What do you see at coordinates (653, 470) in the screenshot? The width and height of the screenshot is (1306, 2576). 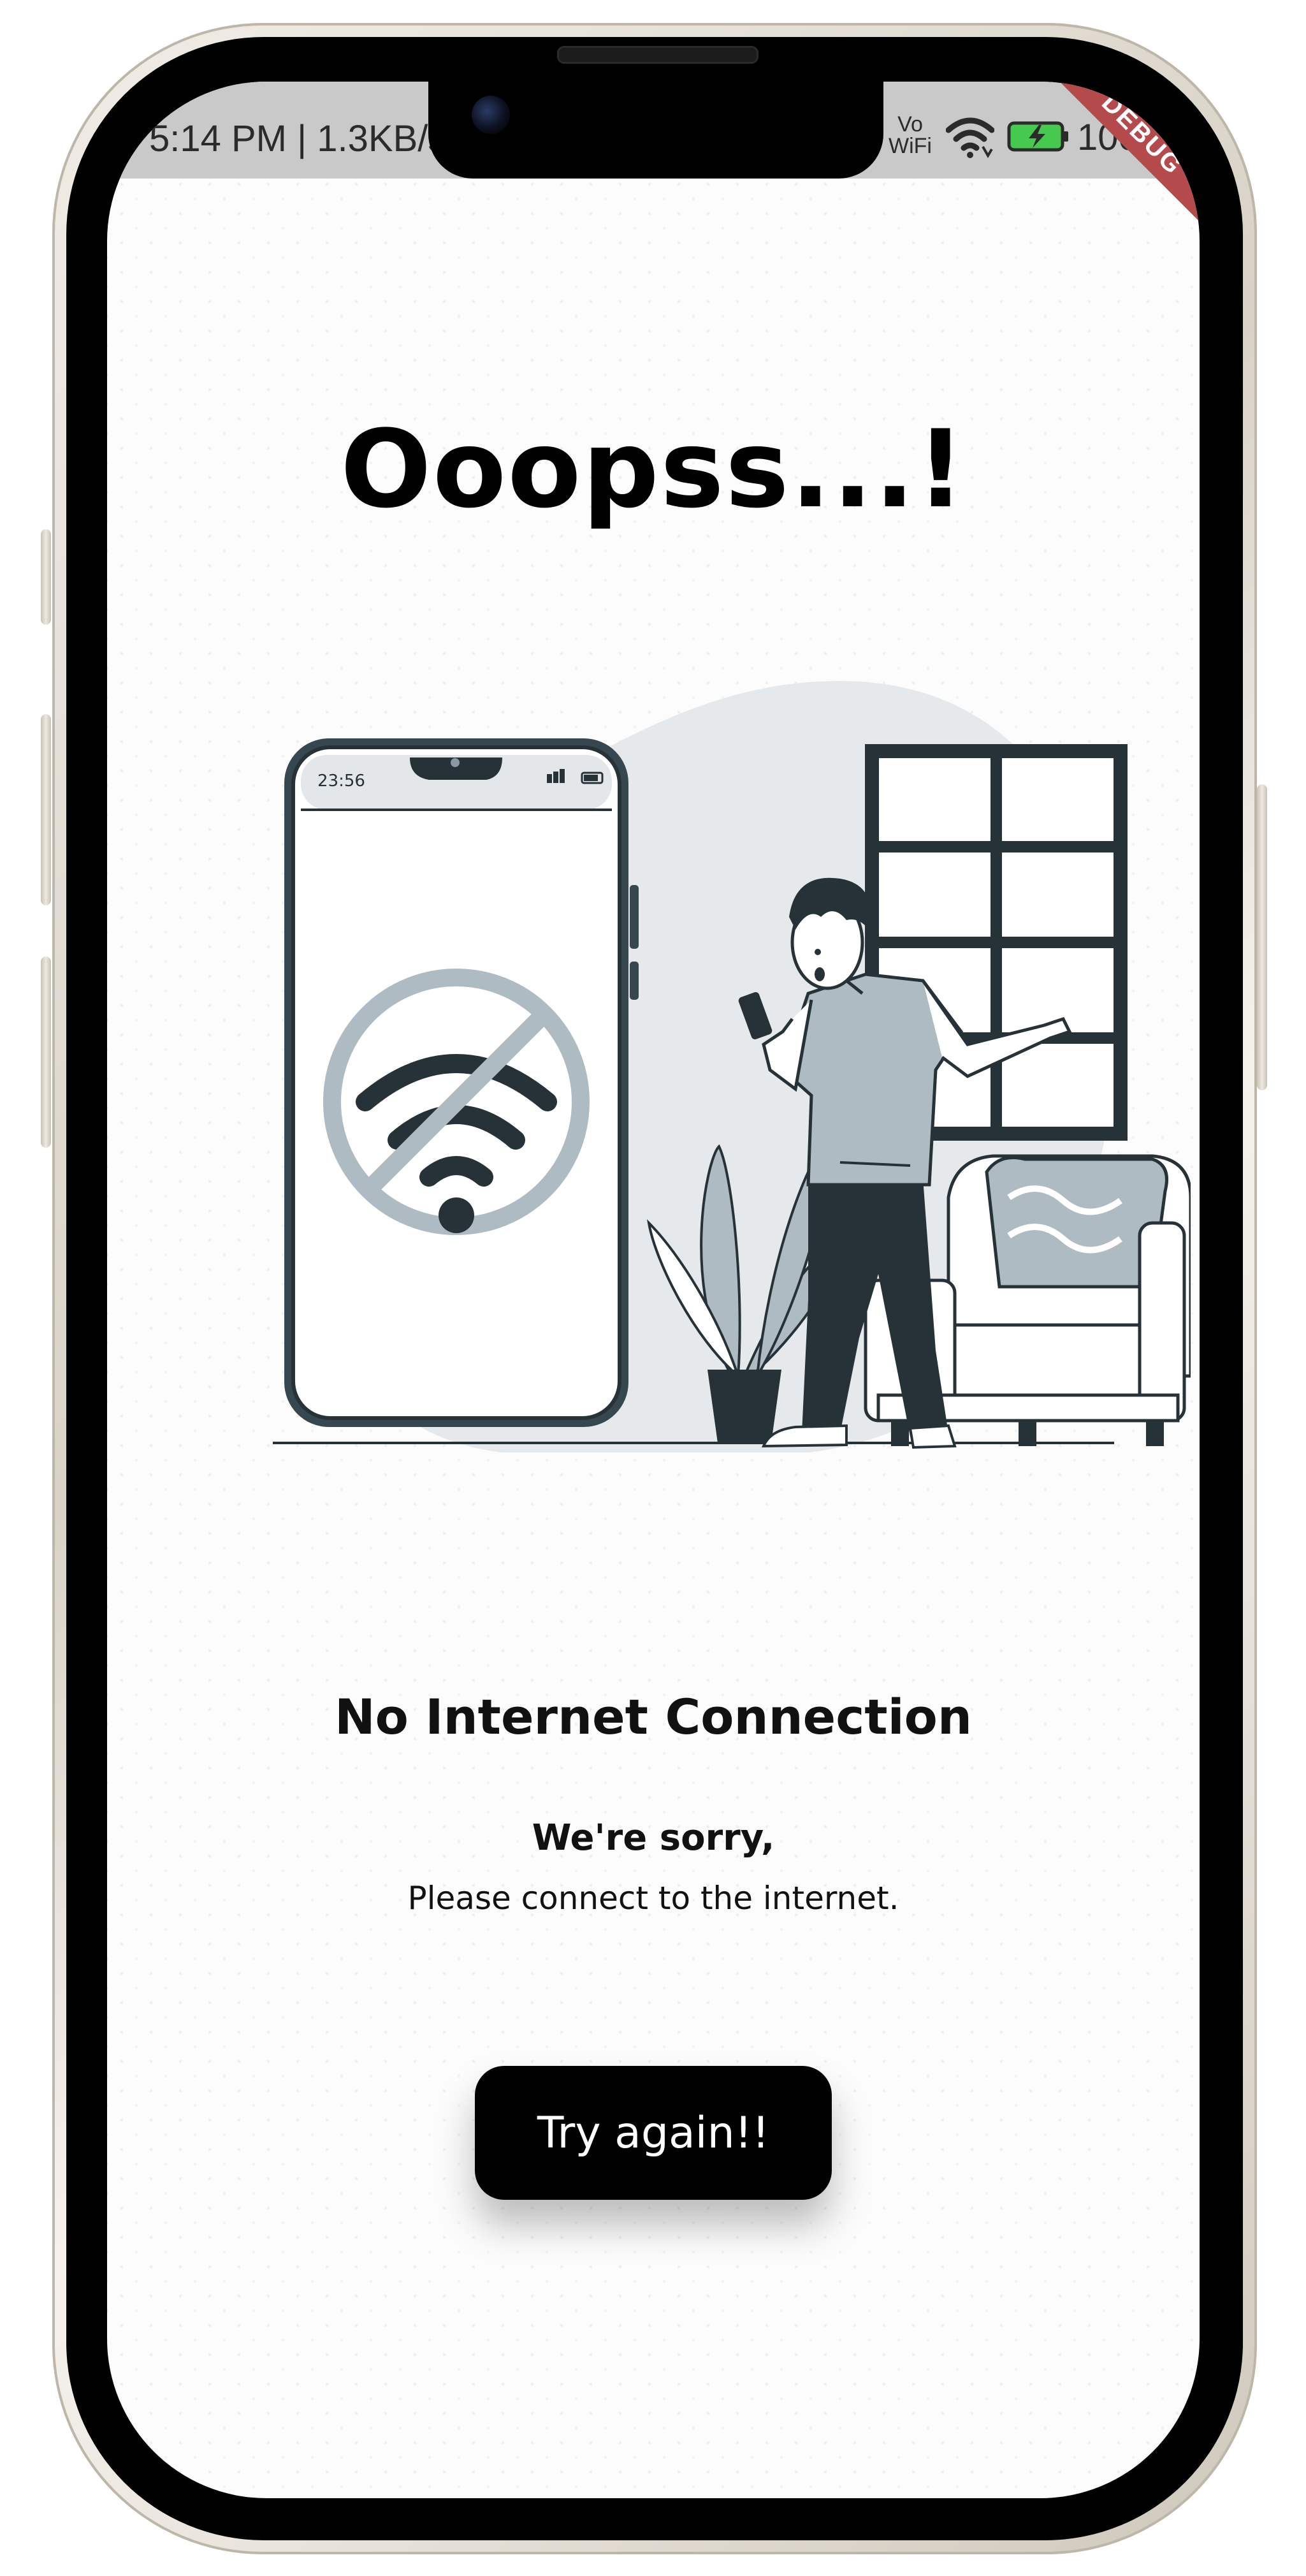 I see `page-title: Ooopss...!` at bounding box center [653, 470].